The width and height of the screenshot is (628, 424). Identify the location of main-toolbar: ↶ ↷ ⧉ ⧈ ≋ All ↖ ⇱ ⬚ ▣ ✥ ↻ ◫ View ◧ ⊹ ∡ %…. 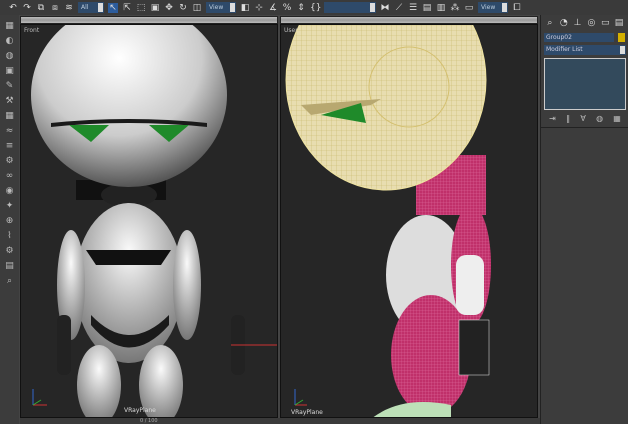
(314, 7).